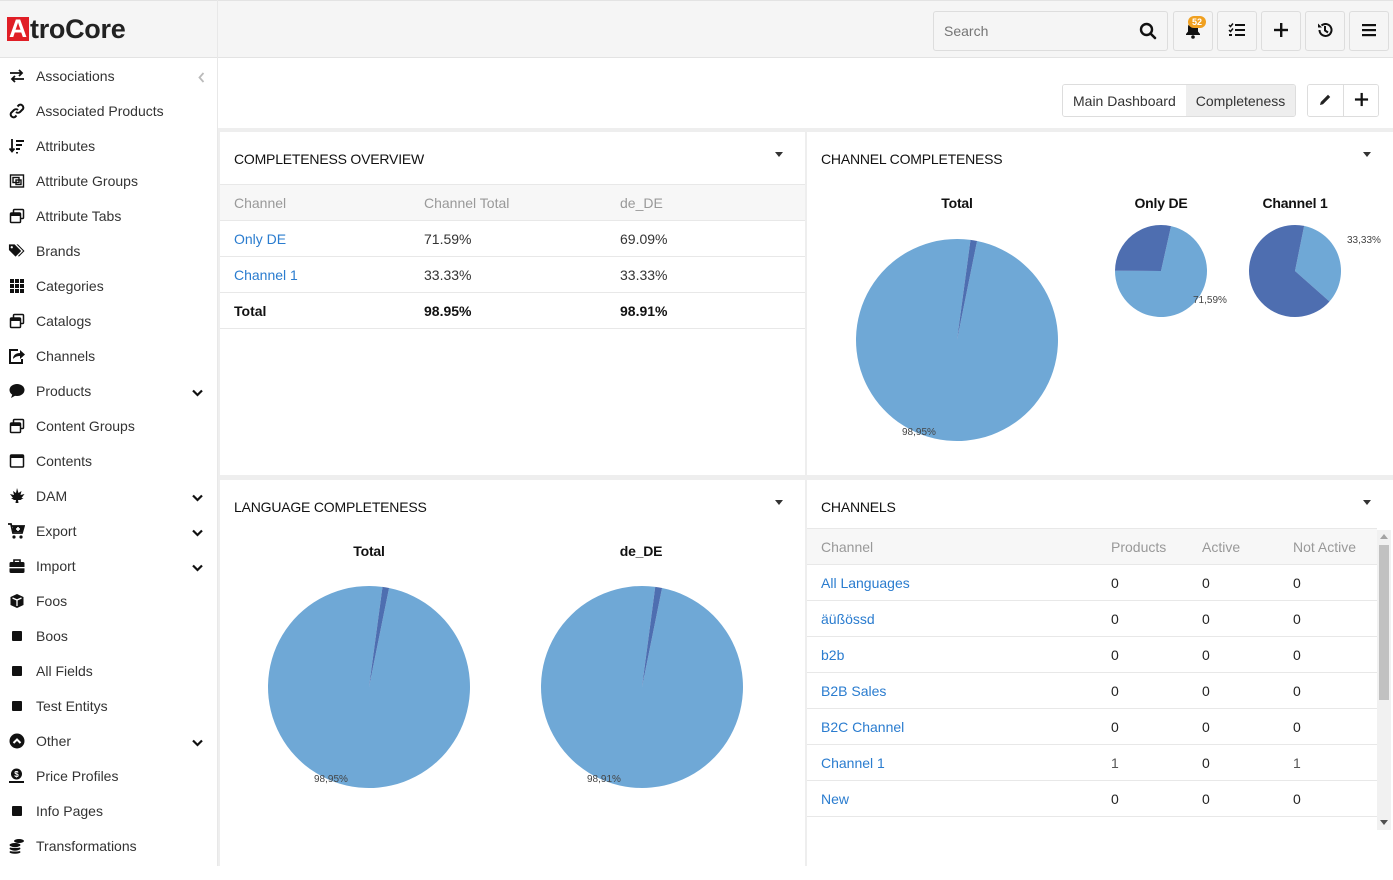 The height and width of the screenshot is (880, 1393). Describe the element at coordinates (1384, 622) in the screenshot. I see `scrollbar-thumb` at that location.